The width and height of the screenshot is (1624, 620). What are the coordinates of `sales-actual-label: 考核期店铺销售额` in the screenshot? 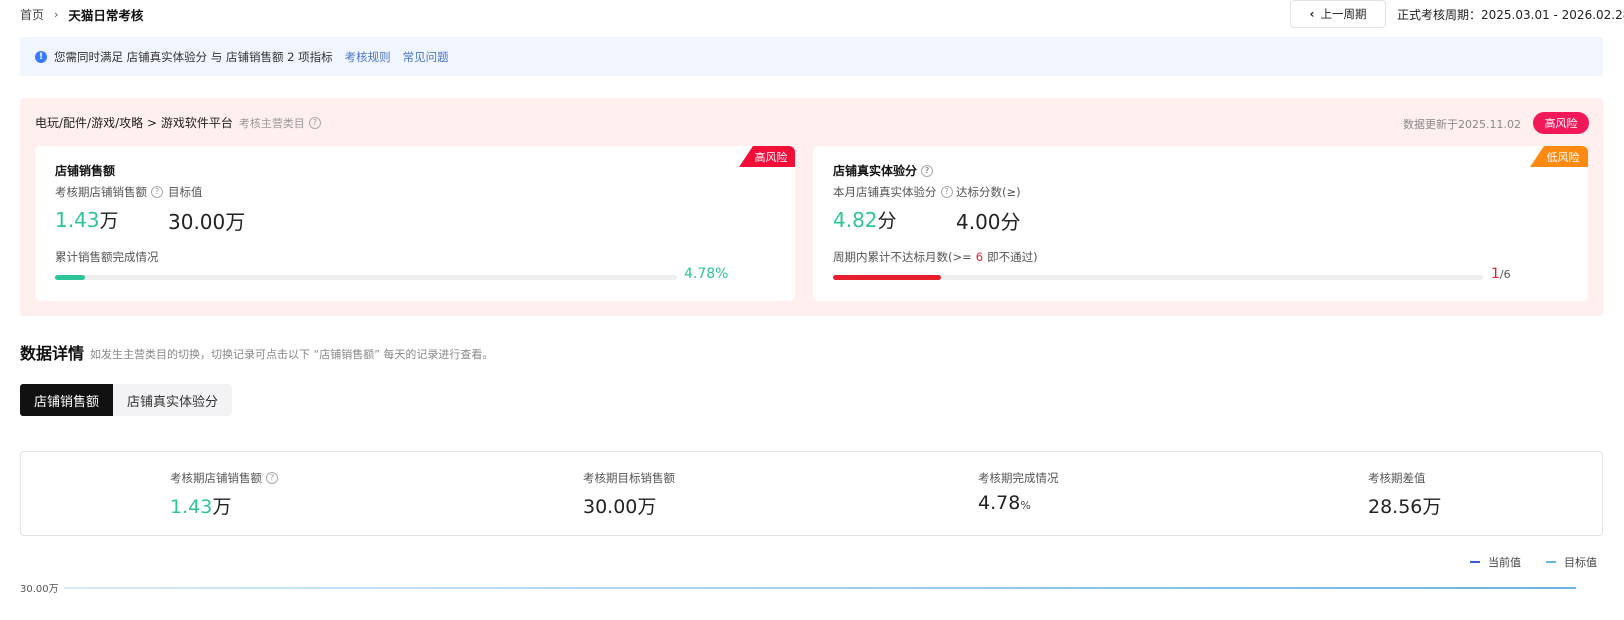 It's located at (101, 192).